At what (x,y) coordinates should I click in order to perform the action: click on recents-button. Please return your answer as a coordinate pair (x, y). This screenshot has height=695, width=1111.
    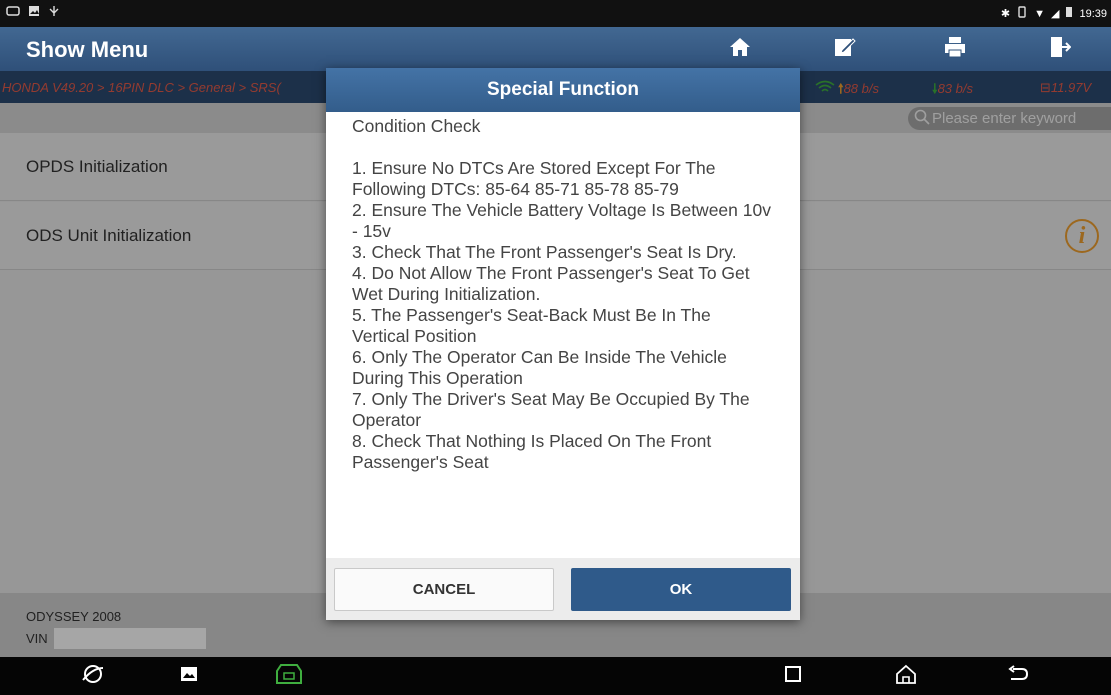
    Looking at the image, I should click on (793, 676).